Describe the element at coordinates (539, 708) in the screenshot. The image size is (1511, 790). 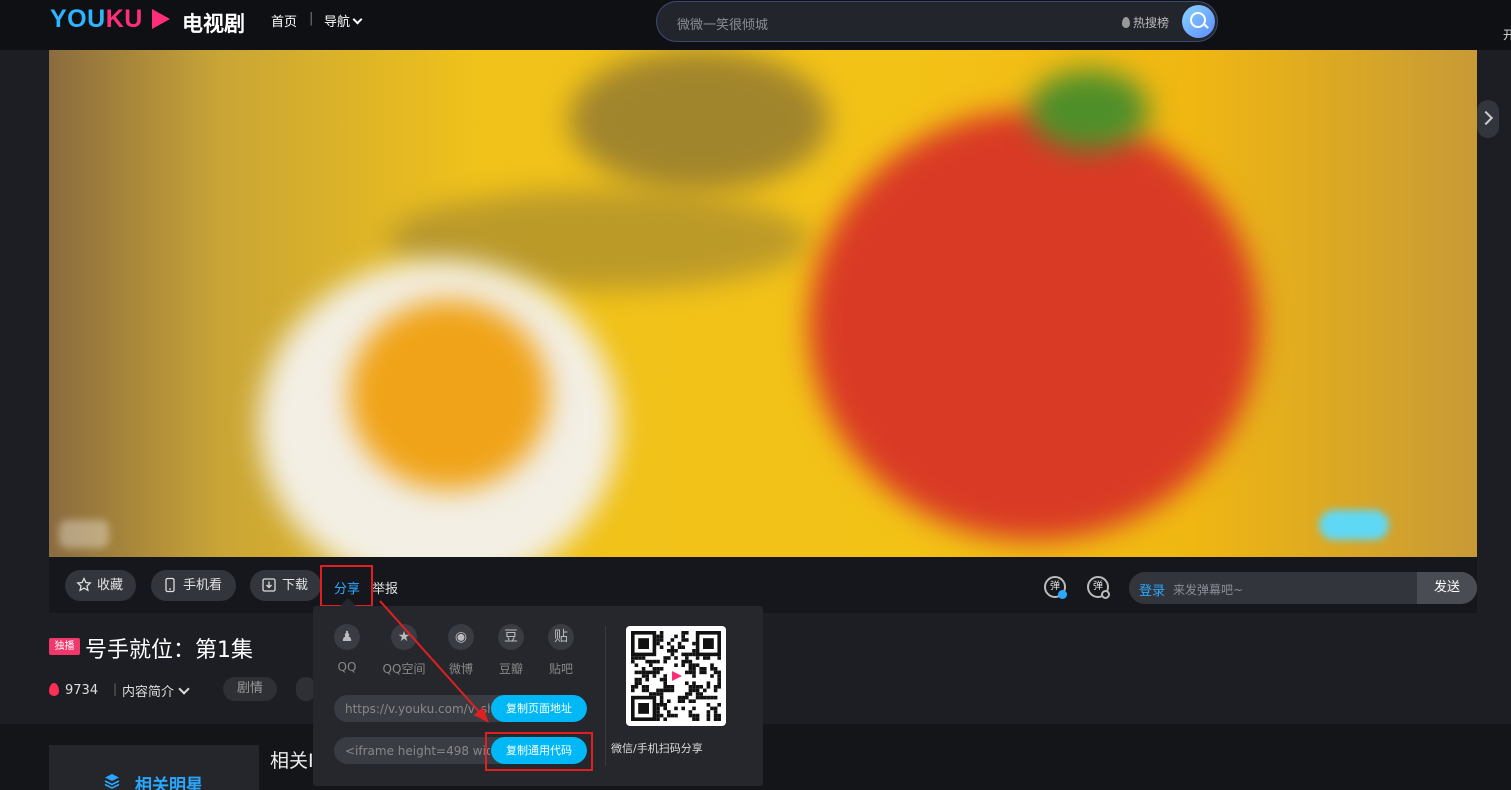
I see `copy-page-url-button: 复制页面地址` at that location.